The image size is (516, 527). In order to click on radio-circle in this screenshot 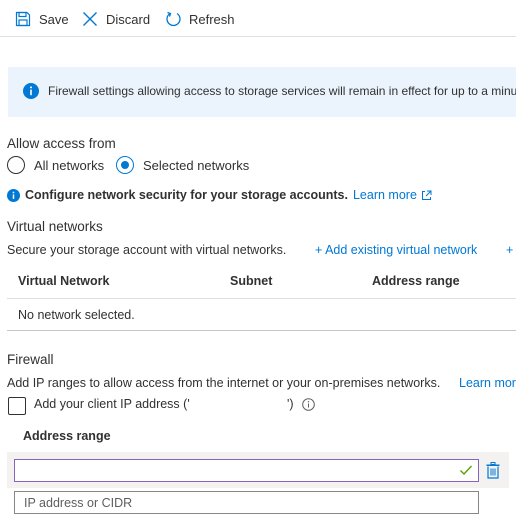, I will do `click(16, 165)`.